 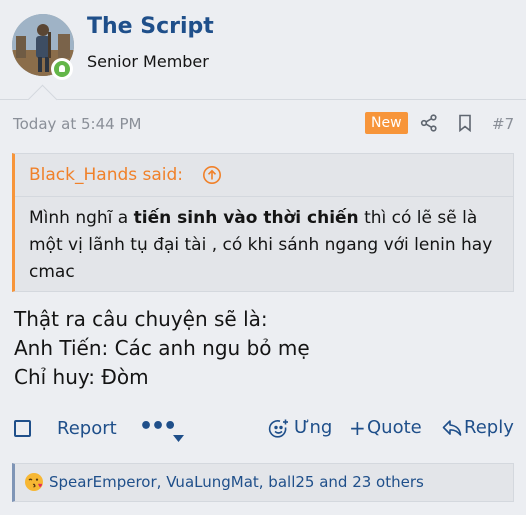 What do you see at coordinates (465, 125) in the screenshot?
I see `bookmark-icon` at bounding box center [465, 125].